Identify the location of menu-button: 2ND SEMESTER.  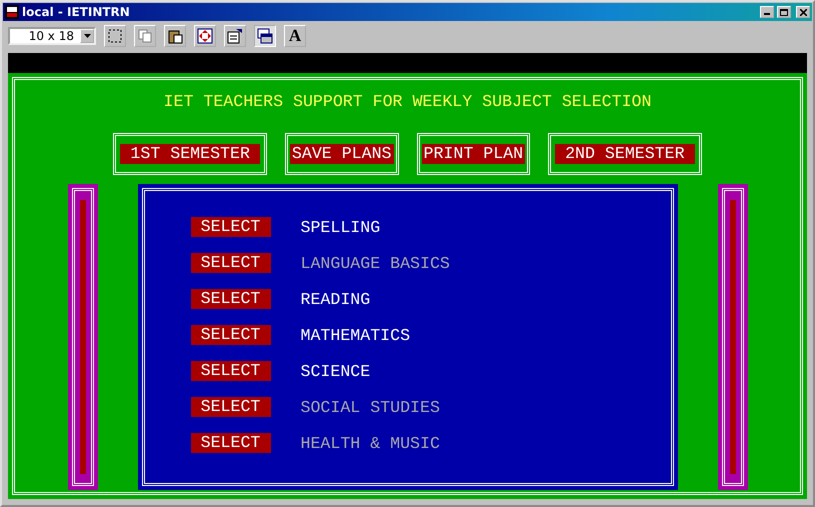
(625, 154).